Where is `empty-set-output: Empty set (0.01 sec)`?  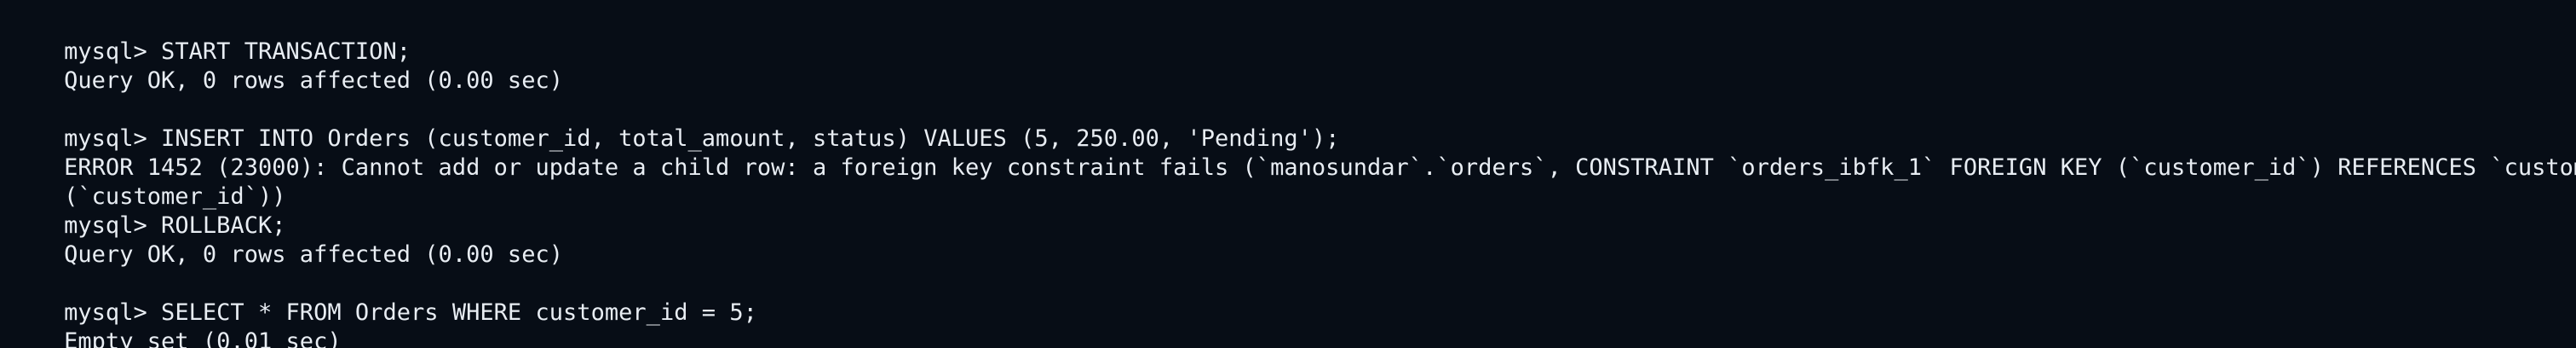 empty-set-output: Empty set (0.01 sec) is located at coordinates (203, 338).